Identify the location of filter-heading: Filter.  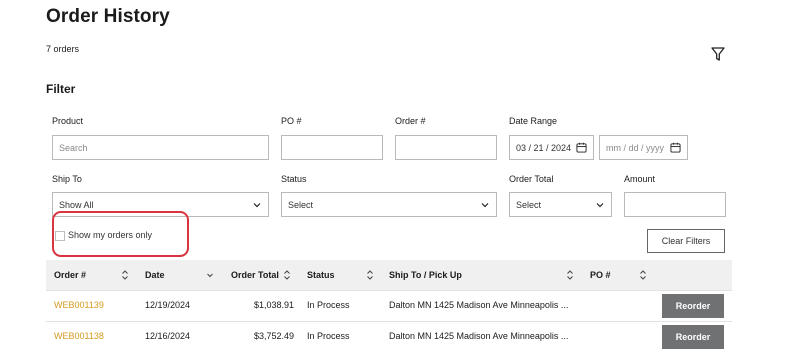
(61, 89).